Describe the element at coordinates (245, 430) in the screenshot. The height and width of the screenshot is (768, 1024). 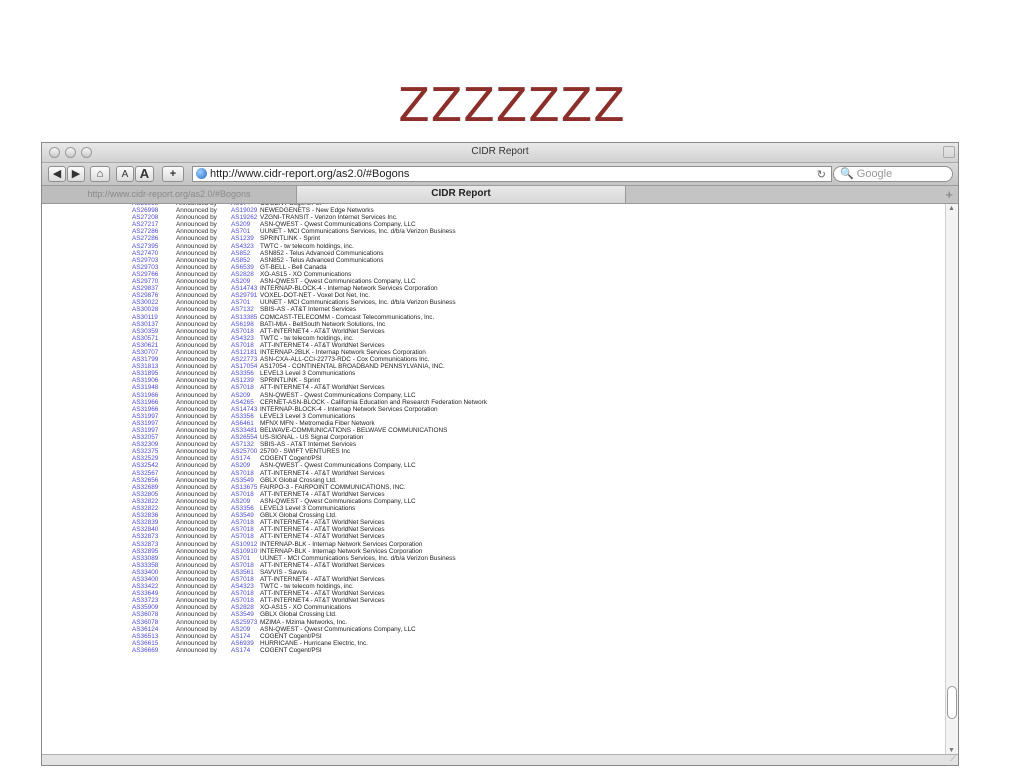
I see `upstream-as-link: AS33481` at that location.